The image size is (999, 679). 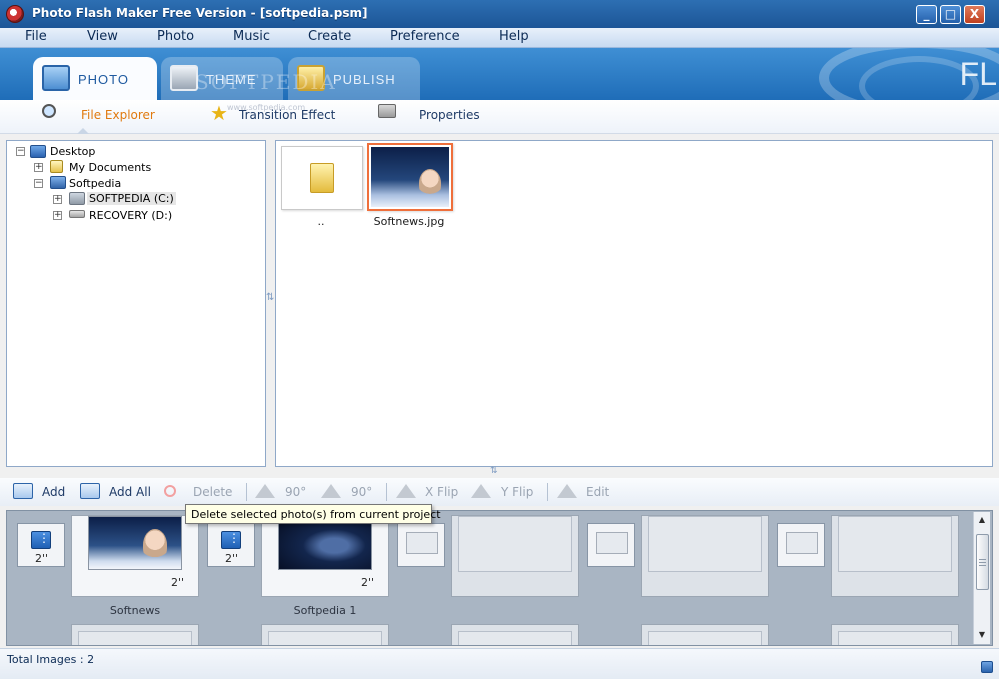 I want to click on main-tab-strip: FL PHOTO THEME PUBLISH, so click(x=499, y=74).